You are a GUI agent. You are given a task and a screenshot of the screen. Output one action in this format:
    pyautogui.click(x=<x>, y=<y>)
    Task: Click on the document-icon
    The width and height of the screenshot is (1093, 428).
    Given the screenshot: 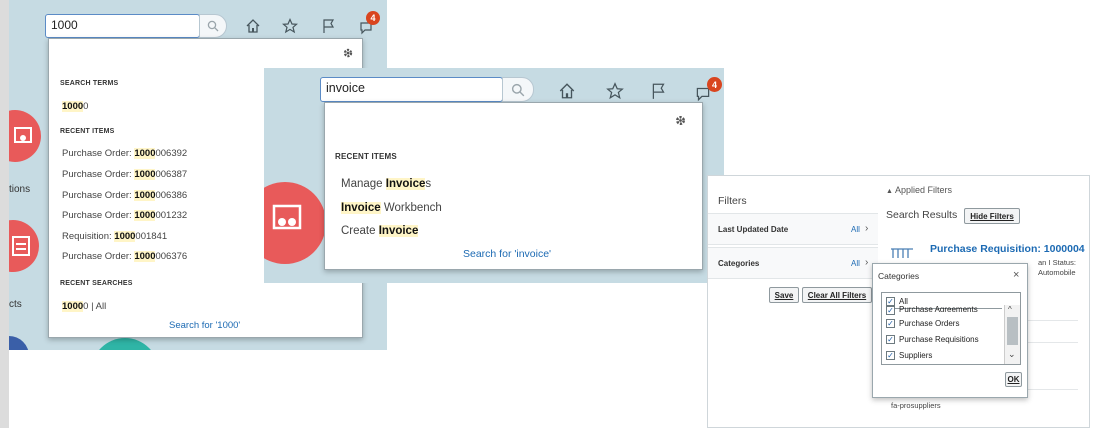 What is the action you would take?
    pyautogui.click(x=21, y=246)
    